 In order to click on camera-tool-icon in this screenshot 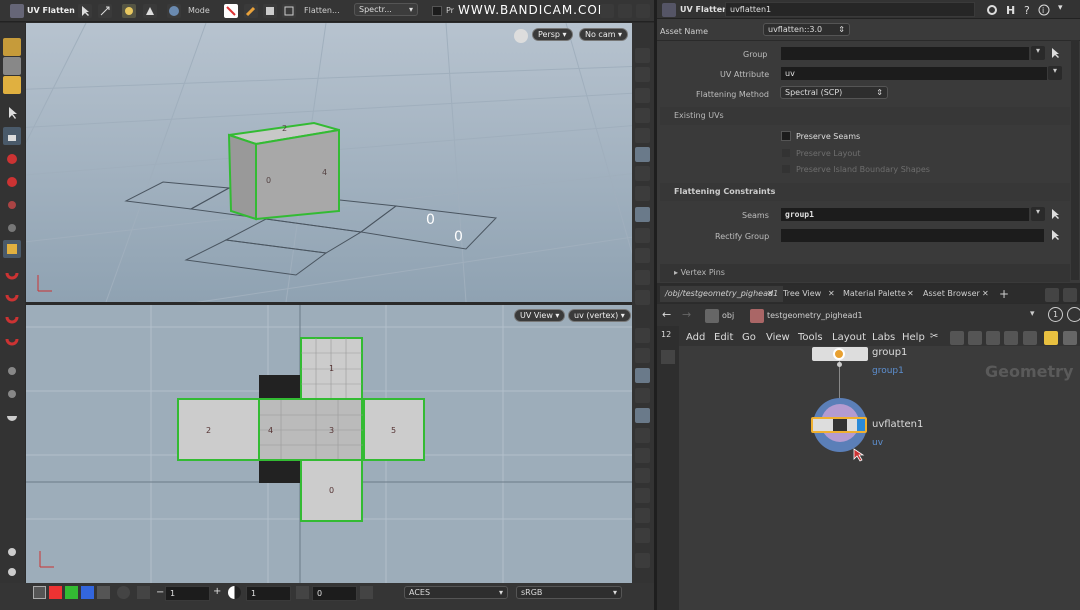, I will do `click(12, 552)`.